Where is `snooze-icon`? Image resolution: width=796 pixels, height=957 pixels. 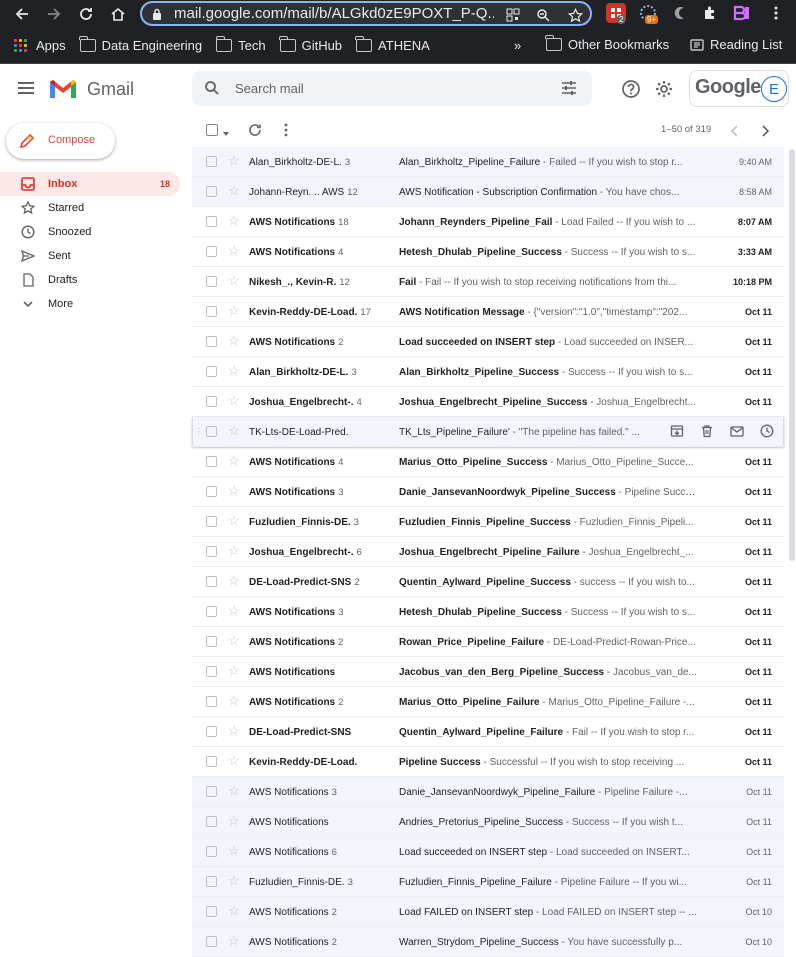
snooze-icon is located at coordinates (767, 431).